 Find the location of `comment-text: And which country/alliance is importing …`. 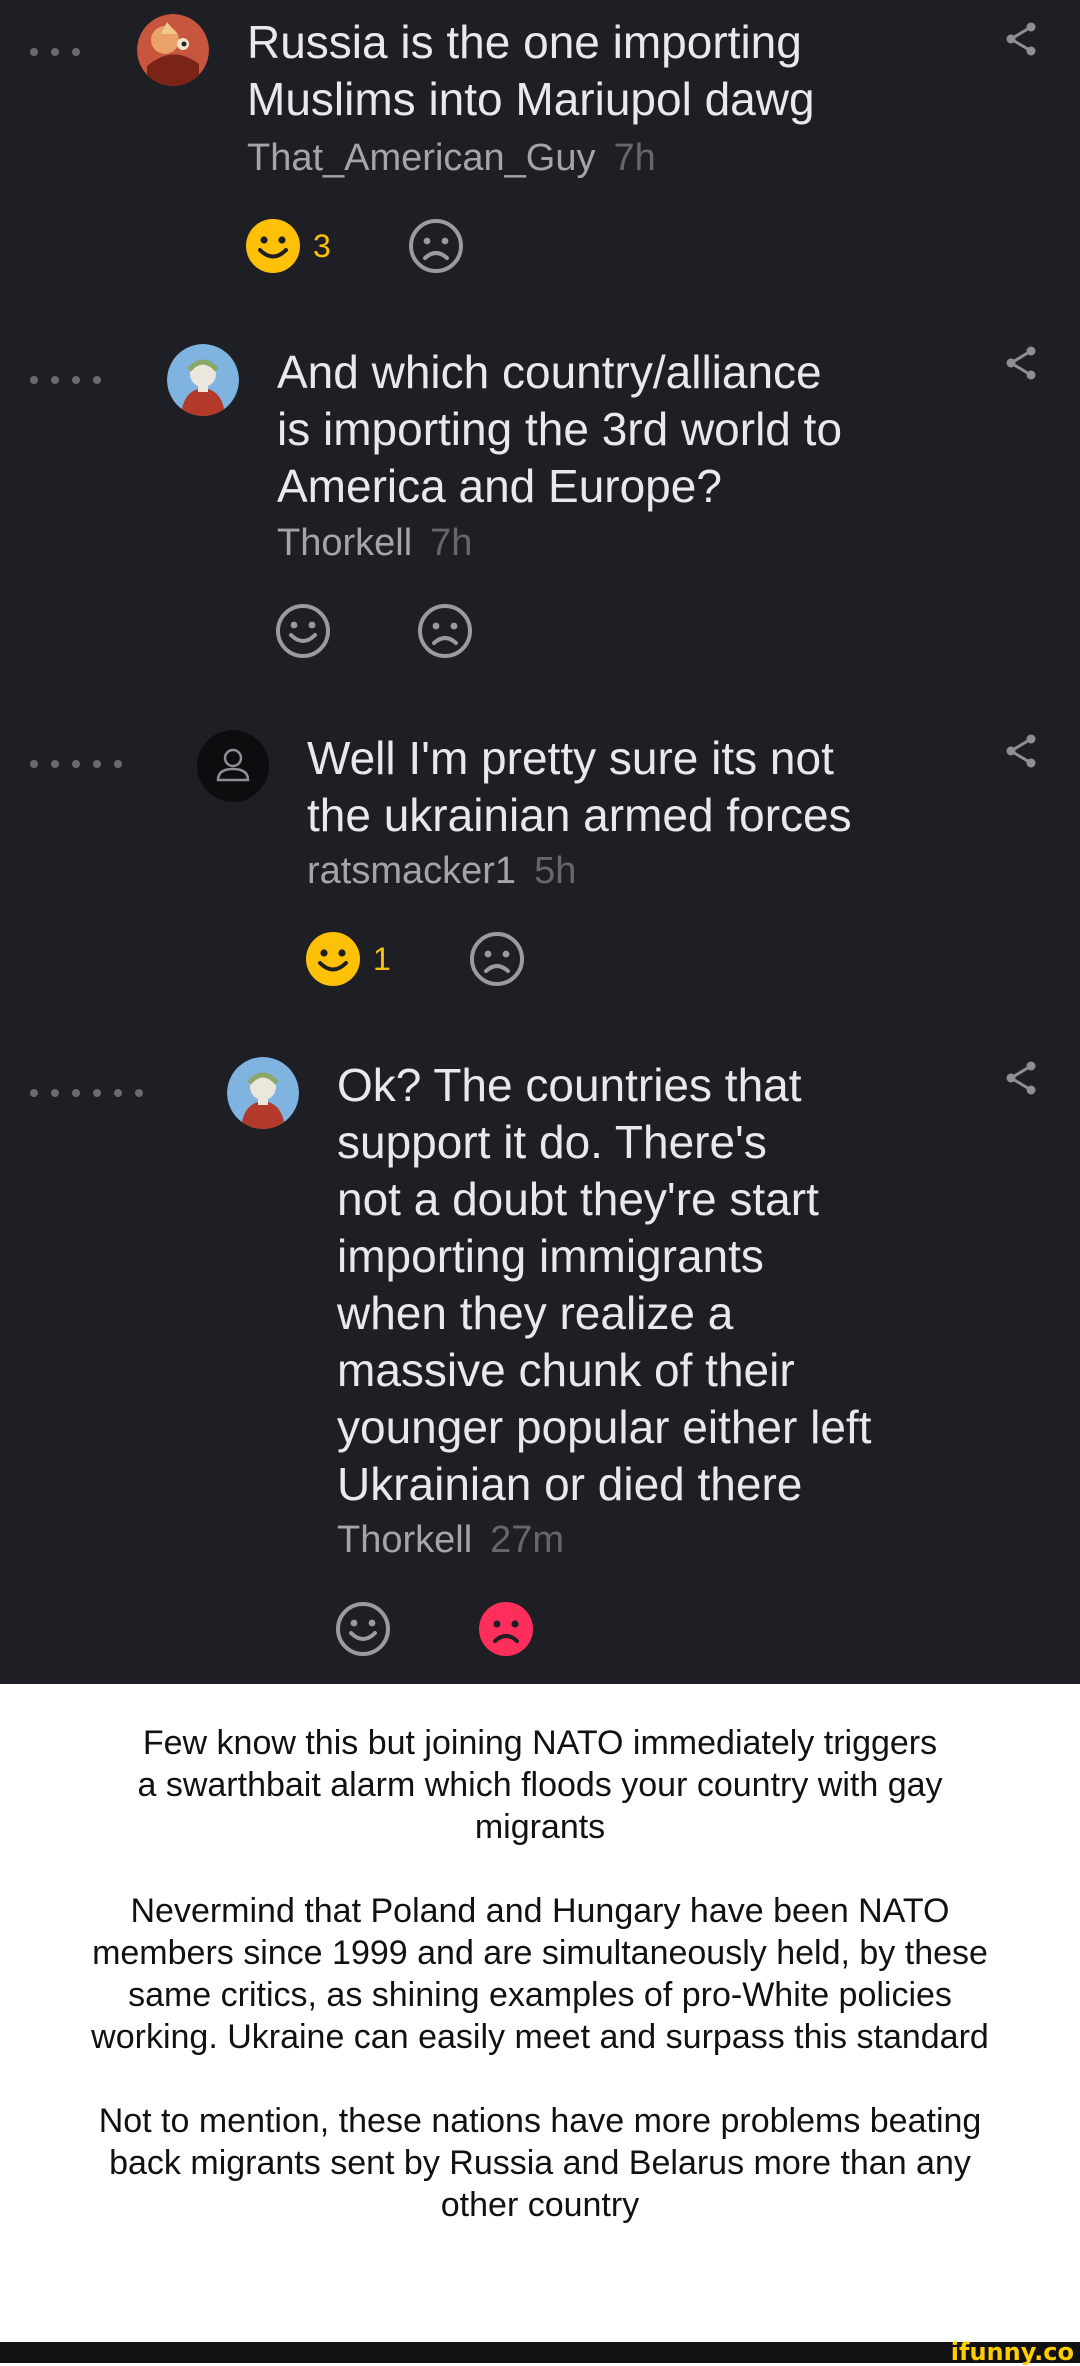

comment-text: And which country/alliance is importing … is located at coordinates (560, 429).